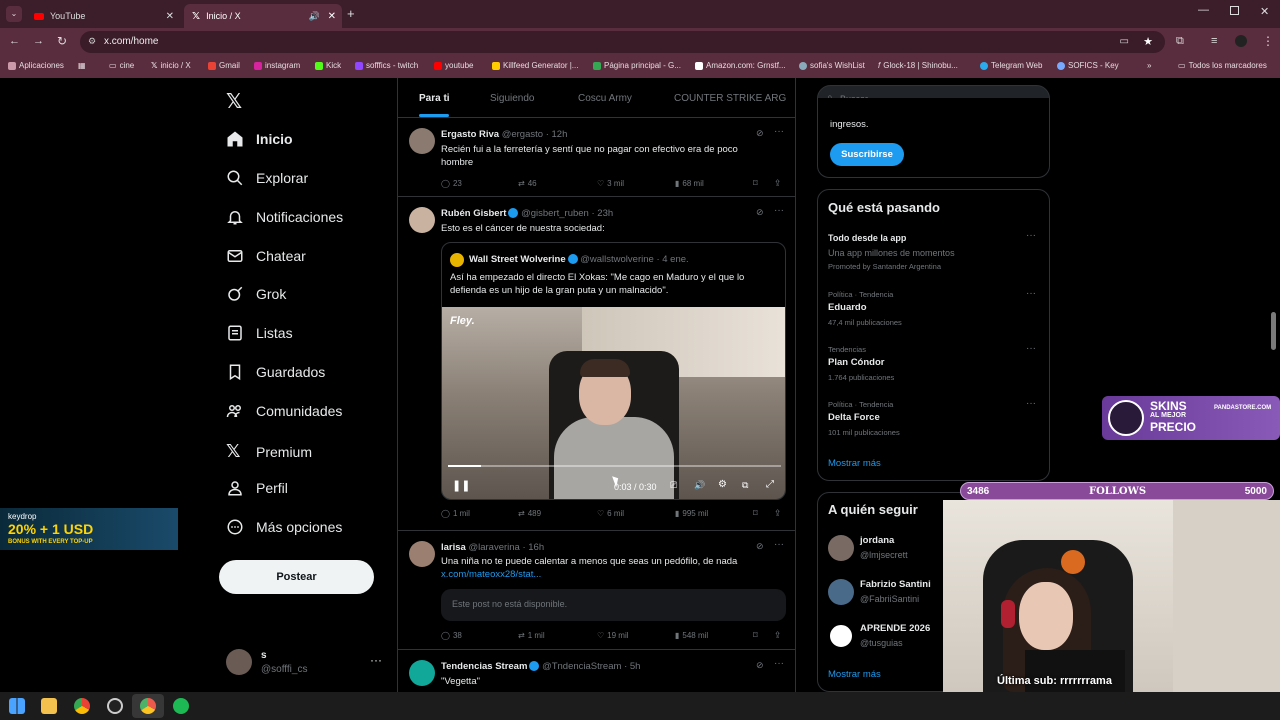 This screenshot has width=1280, height=720. Describe the element at coordinates (867, 154) in the screenshot. I see `subscribe-button: Suscribirse` at that location.